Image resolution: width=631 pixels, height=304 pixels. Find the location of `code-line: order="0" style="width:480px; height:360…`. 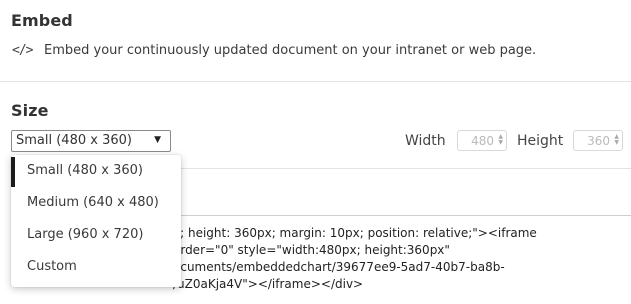

code-line: order="0" style="width:480px; height:360… is located at coordinates (311, 250).